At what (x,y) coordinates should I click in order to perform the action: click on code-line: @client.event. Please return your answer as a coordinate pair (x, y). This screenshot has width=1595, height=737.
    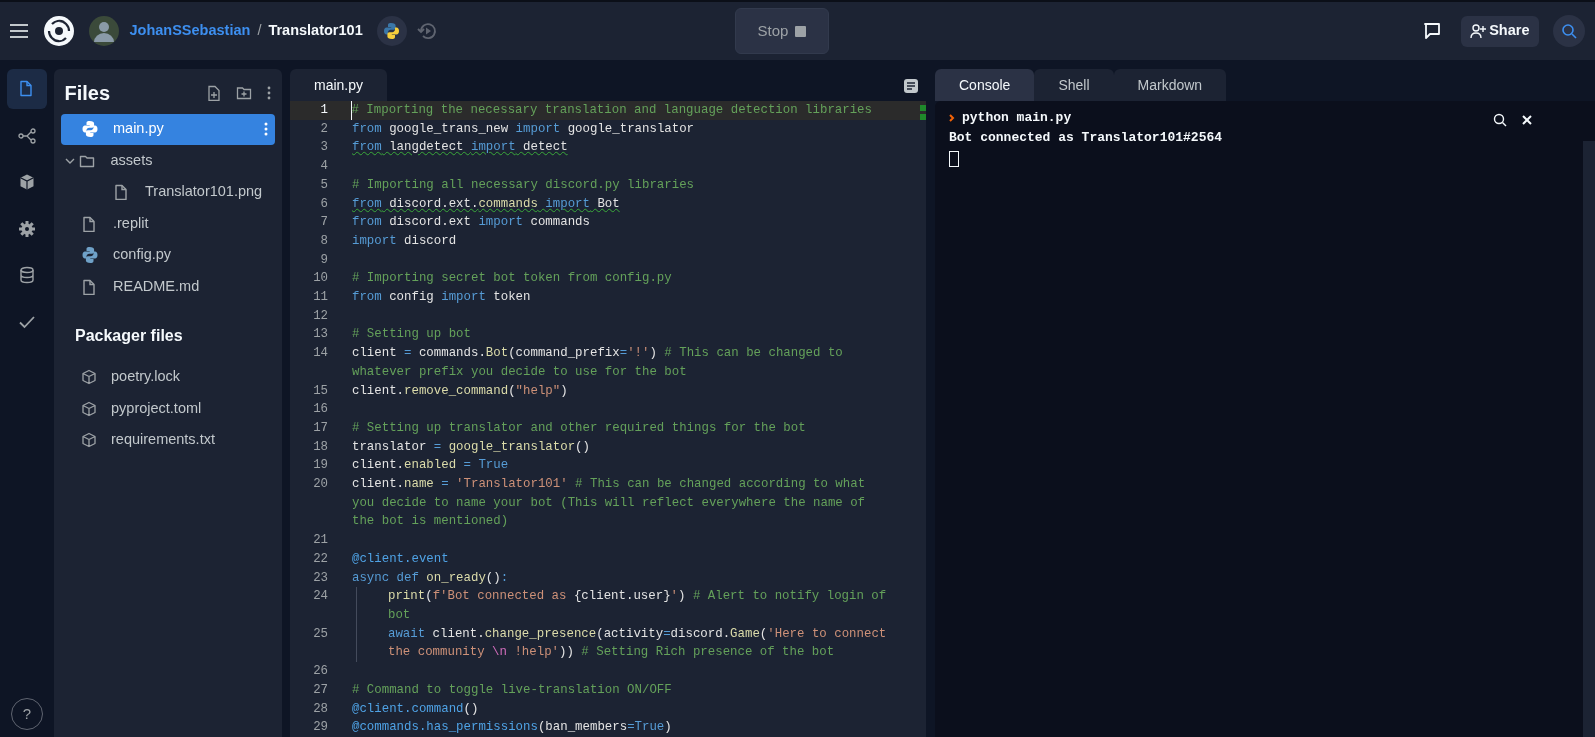
    Looking at the image, I should click on (400, 559).